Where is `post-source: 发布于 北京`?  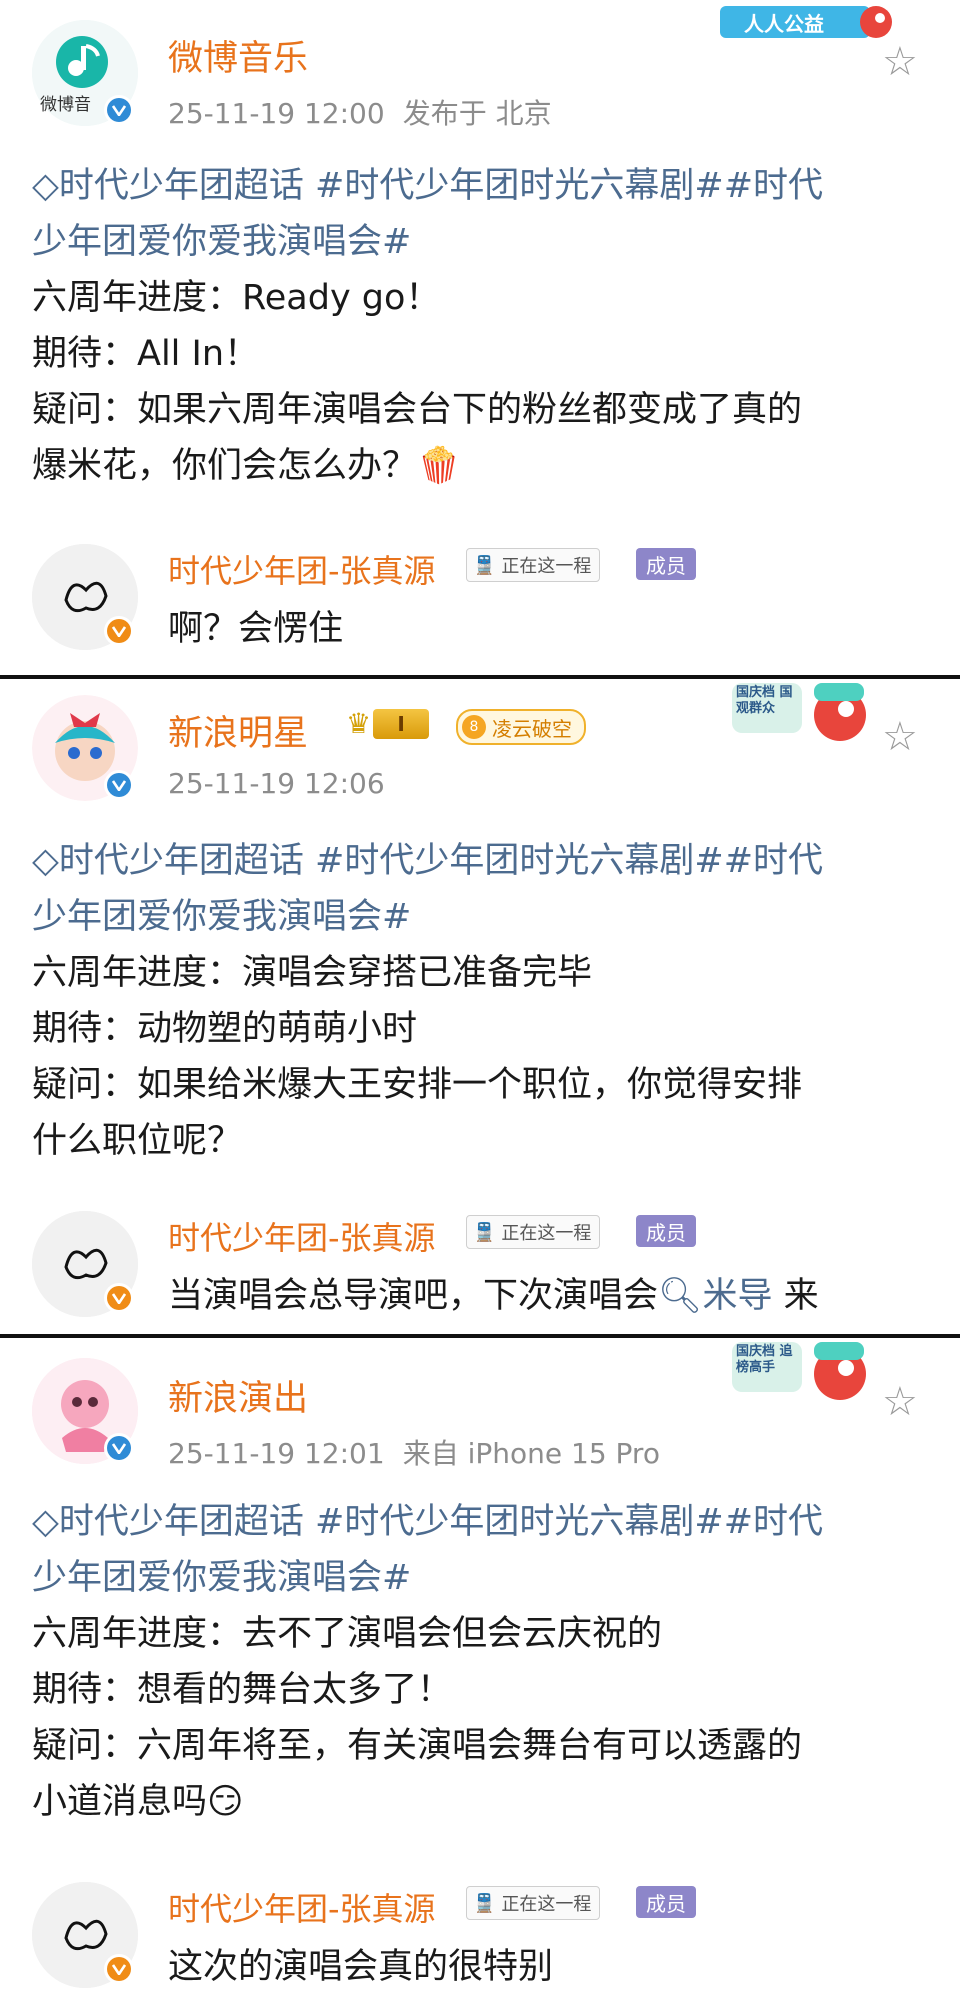
post-source: 发布于 北京 is located at coordinates (477, 113).